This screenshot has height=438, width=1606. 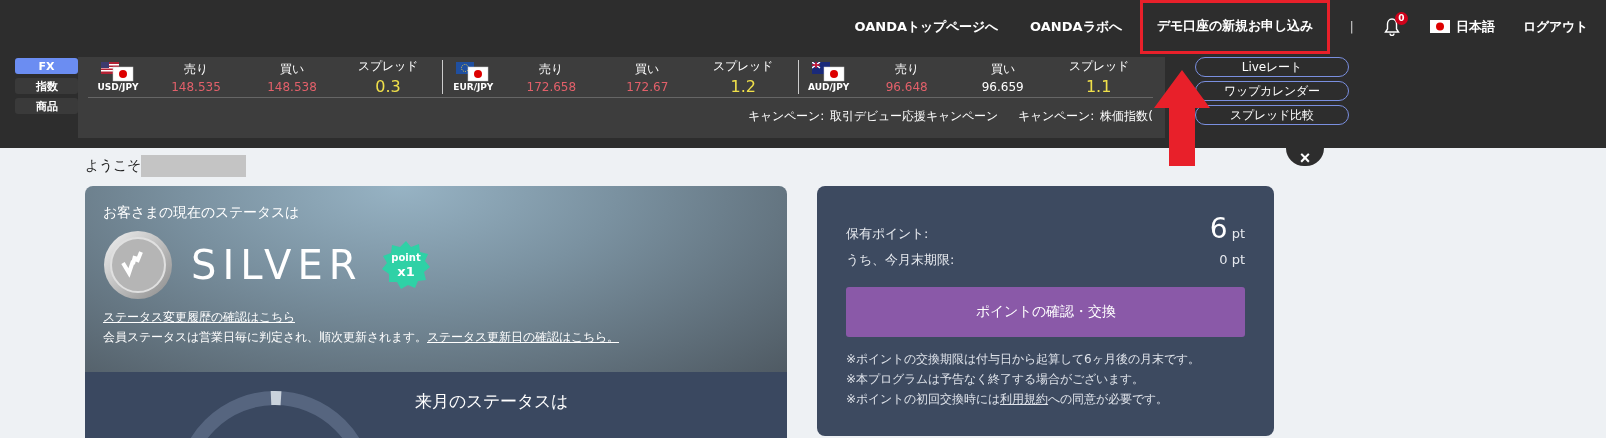 I want to click on language-link: 日本語, so click(x=1475, y=26).